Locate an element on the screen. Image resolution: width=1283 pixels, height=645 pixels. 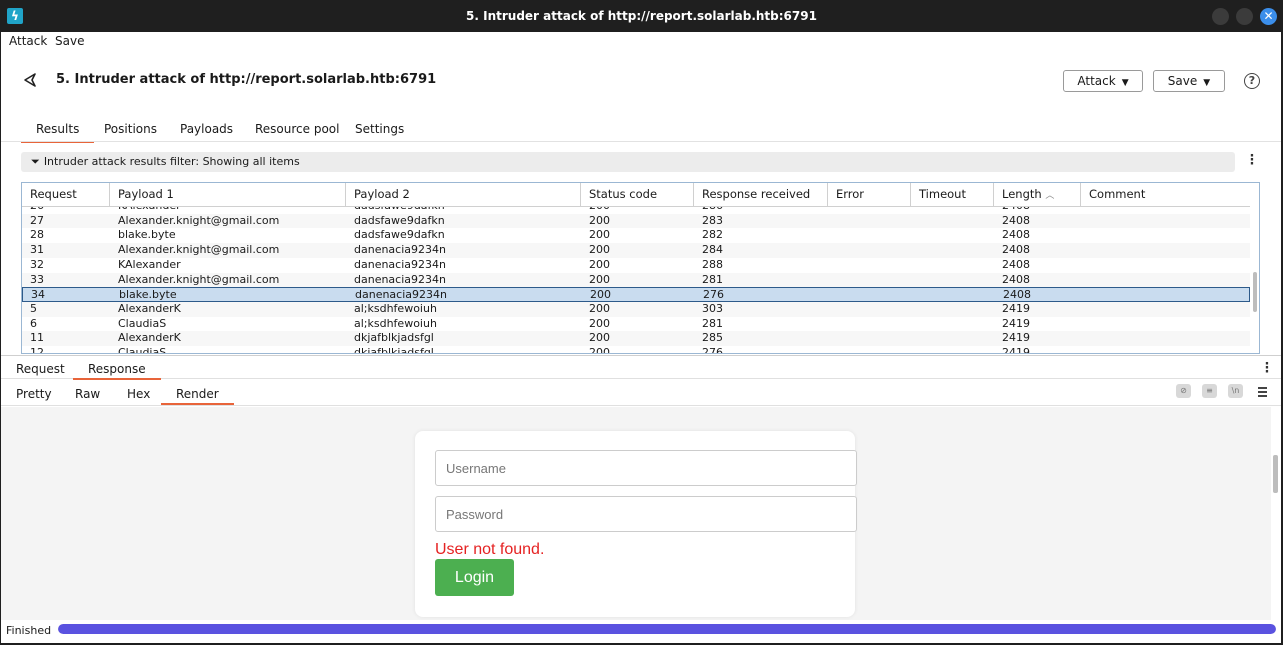
error-message: User not found. is located at coordinates (490, 549).